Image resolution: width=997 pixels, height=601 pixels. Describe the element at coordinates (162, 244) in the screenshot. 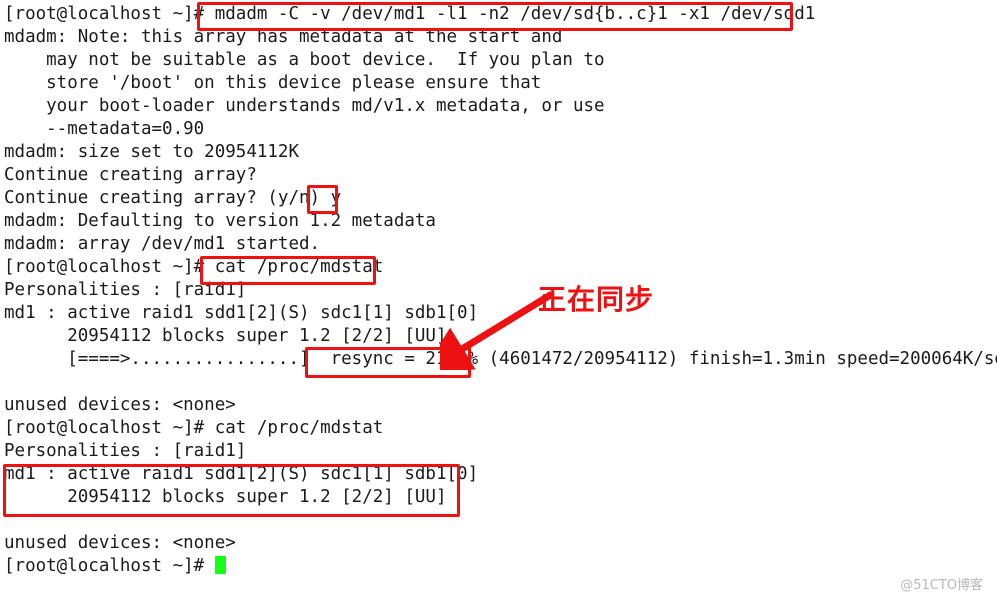

I see `terminal-line: mdadm: array /dev/md1 started.` at that location.